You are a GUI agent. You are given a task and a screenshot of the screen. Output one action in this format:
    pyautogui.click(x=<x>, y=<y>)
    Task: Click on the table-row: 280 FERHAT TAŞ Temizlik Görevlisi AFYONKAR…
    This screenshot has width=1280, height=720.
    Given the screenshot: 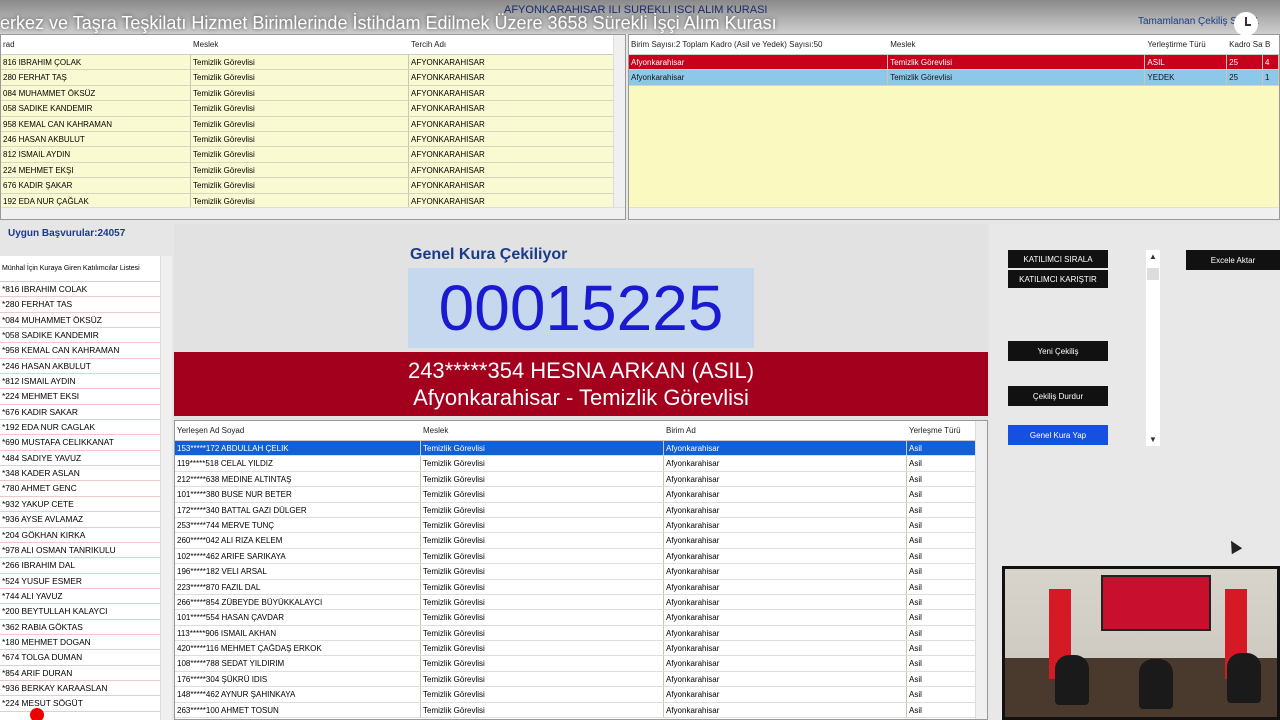 What is the action you would take?
    pyautogui.click(x=313, y=78)
    